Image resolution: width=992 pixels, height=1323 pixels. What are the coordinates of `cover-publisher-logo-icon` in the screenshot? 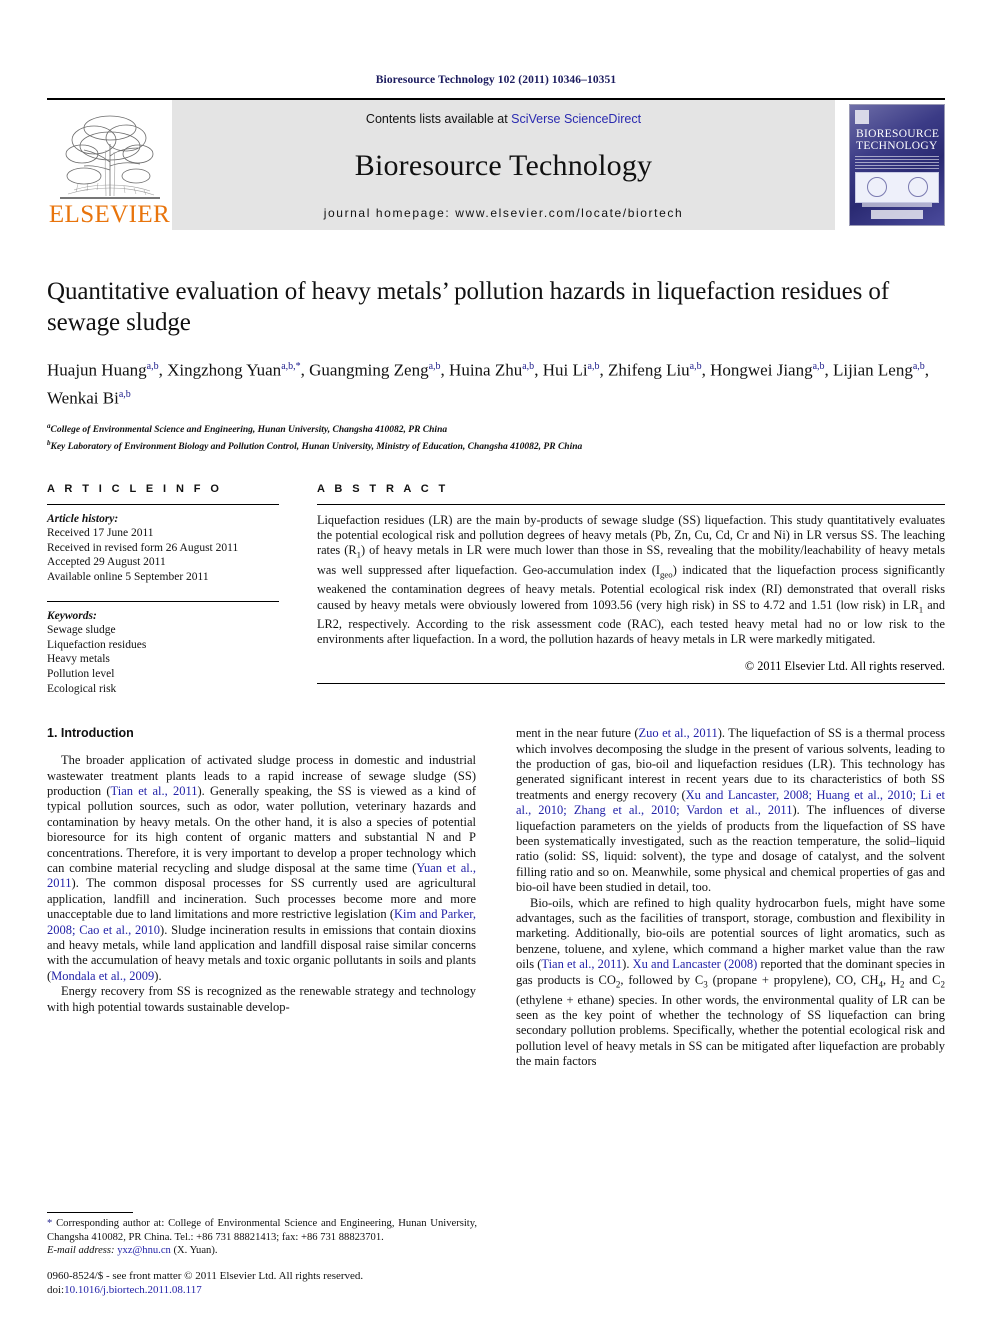 It's located at (897, 214).